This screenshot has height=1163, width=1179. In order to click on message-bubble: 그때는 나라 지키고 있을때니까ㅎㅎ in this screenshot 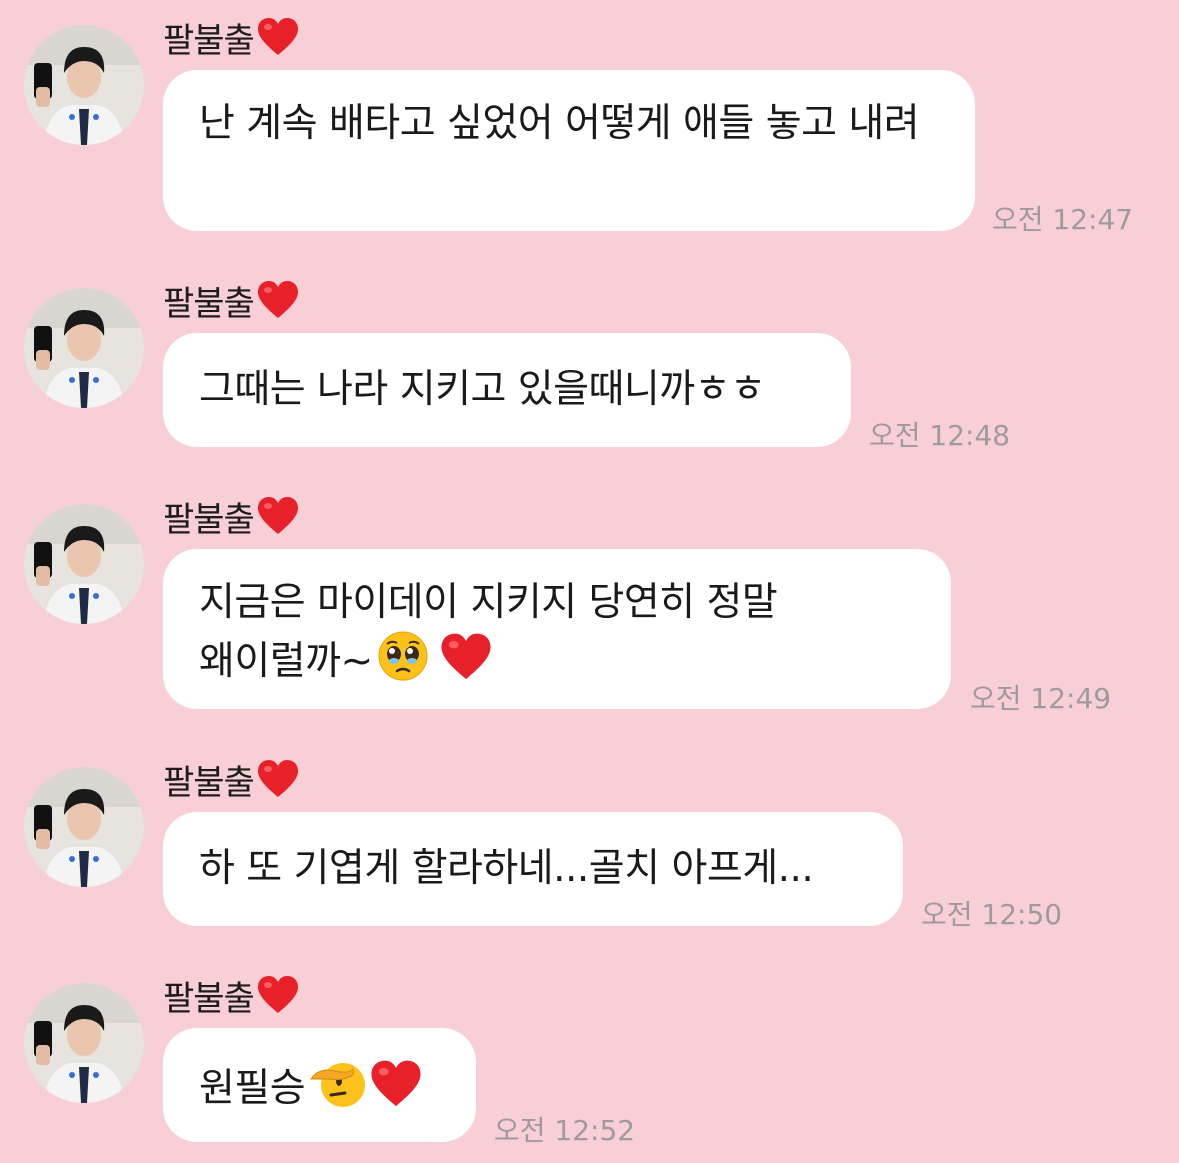, I will do `click(507, 390)`.